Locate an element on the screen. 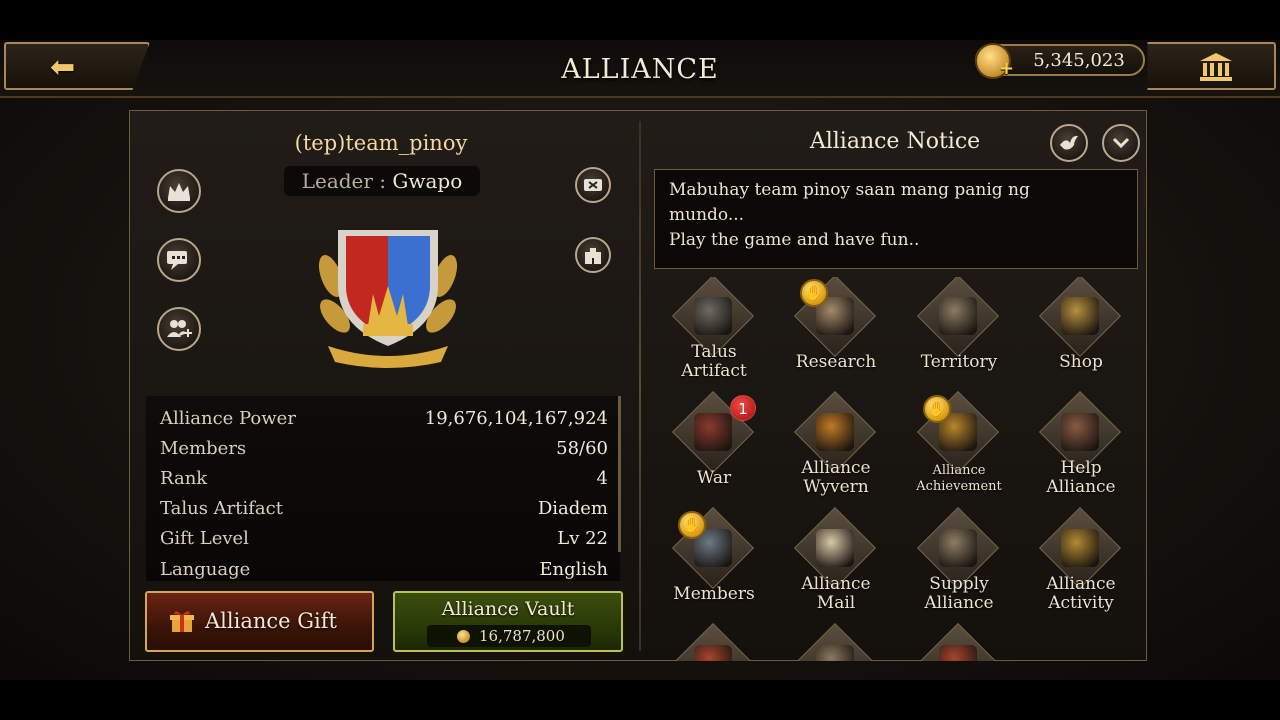 The image size is (1280, 720). alliance-vault-label: Alliance Vault is located at coordinates (508, 609).